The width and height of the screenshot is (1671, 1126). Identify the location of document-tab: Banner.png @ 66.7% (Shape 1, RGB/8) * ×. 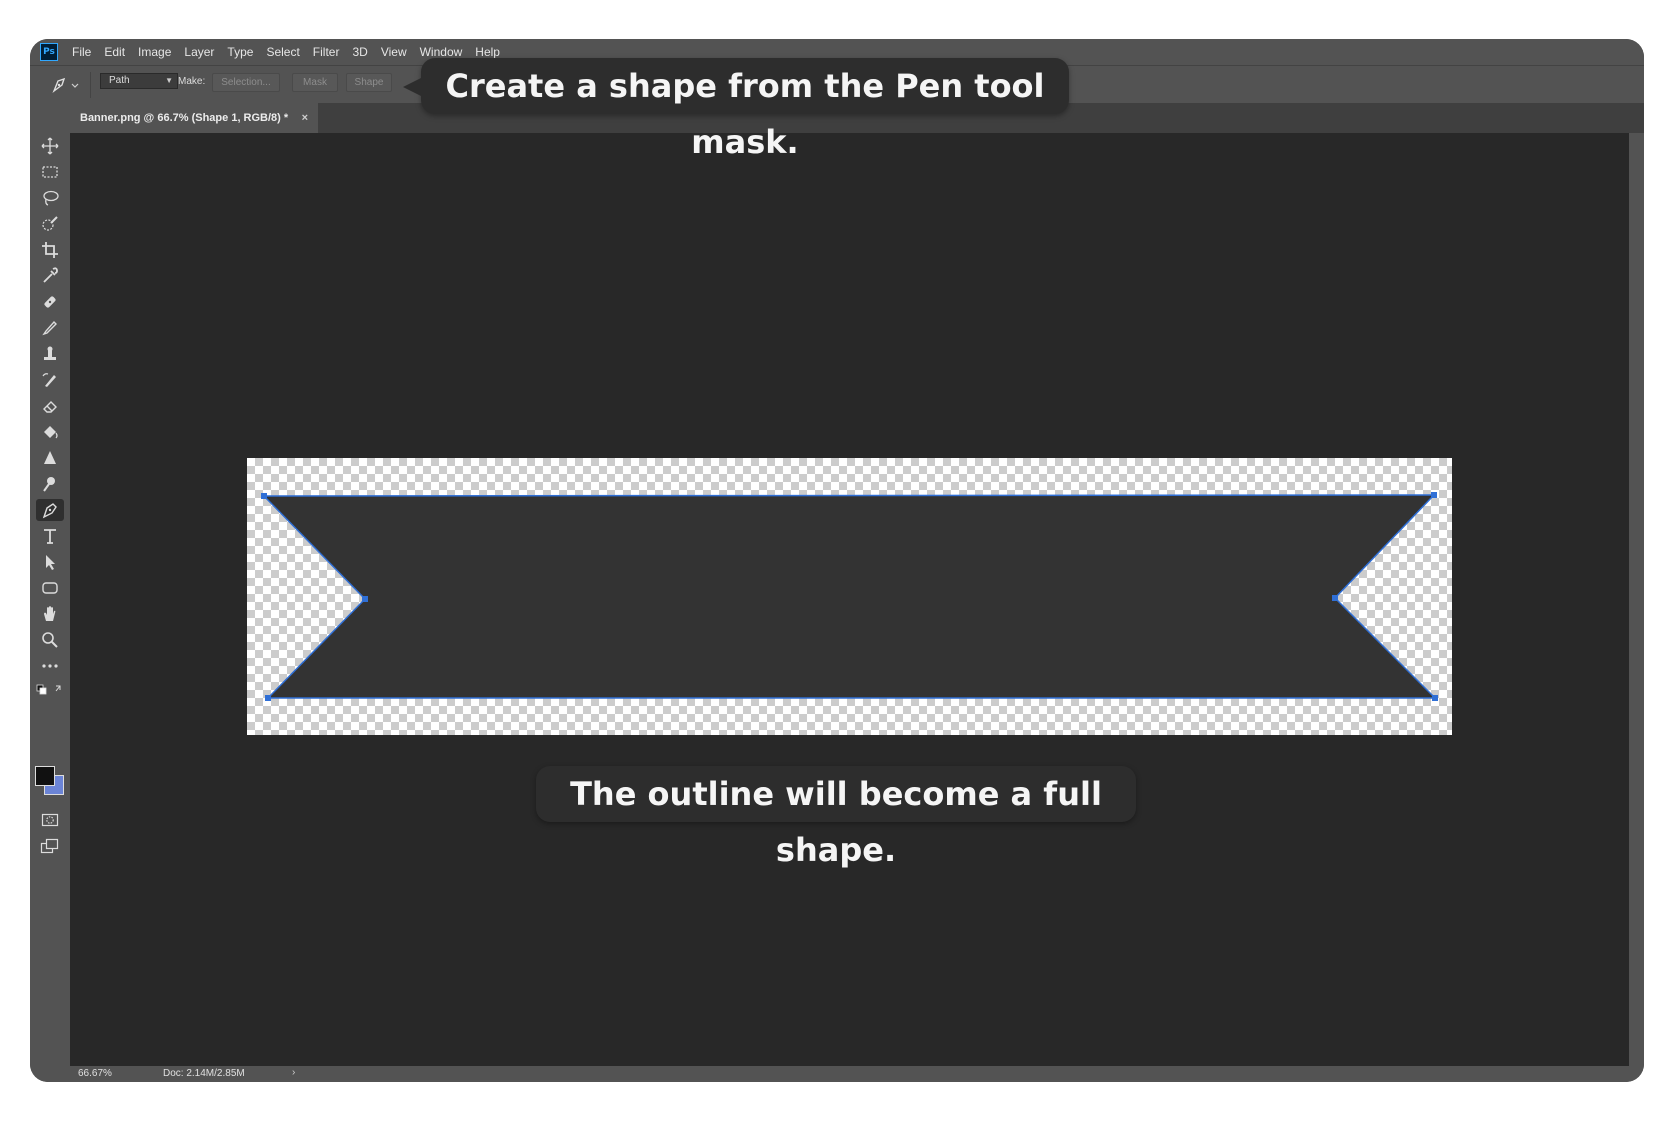
(194, 118).